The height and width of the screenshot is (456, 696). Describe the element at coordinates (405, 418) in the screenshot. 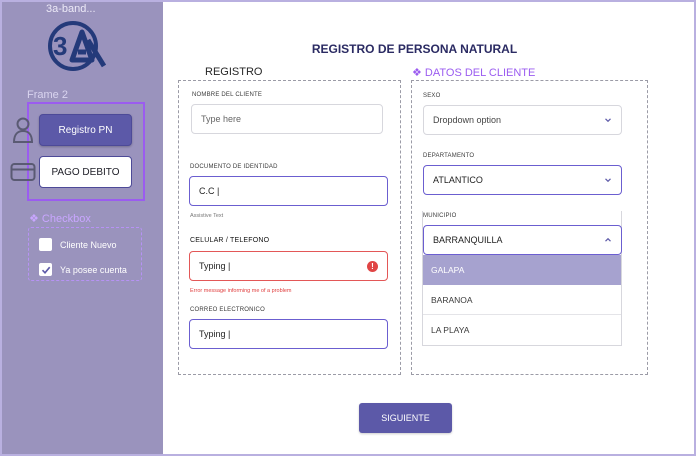

I see `siguiente-button: SIGUIENTE` at that location.